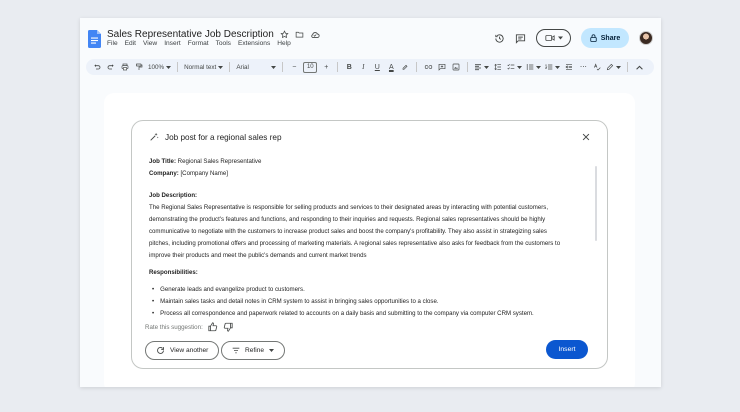 This screenshot has height=412, width=740. Describe the element at coordinates (610, 67) in the screenshot. I see `pencil-icon` at that location.